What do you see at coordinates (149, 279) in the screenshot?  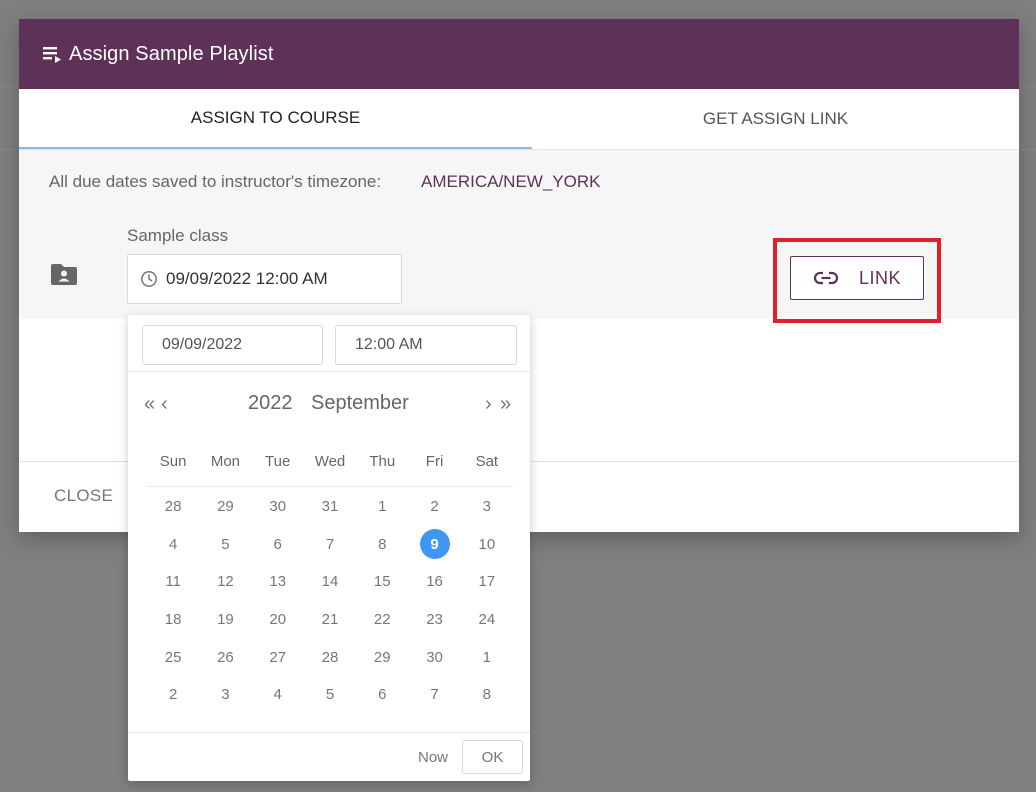 I see `clock-icon` at bounding box center [149, 279].